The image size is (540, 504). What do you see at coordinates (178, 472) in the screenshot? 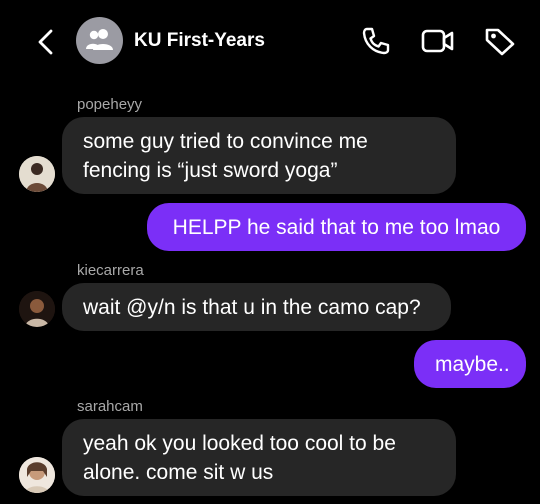
I see `message-text: alone. come sit w us` at bounding box center [178, 472].